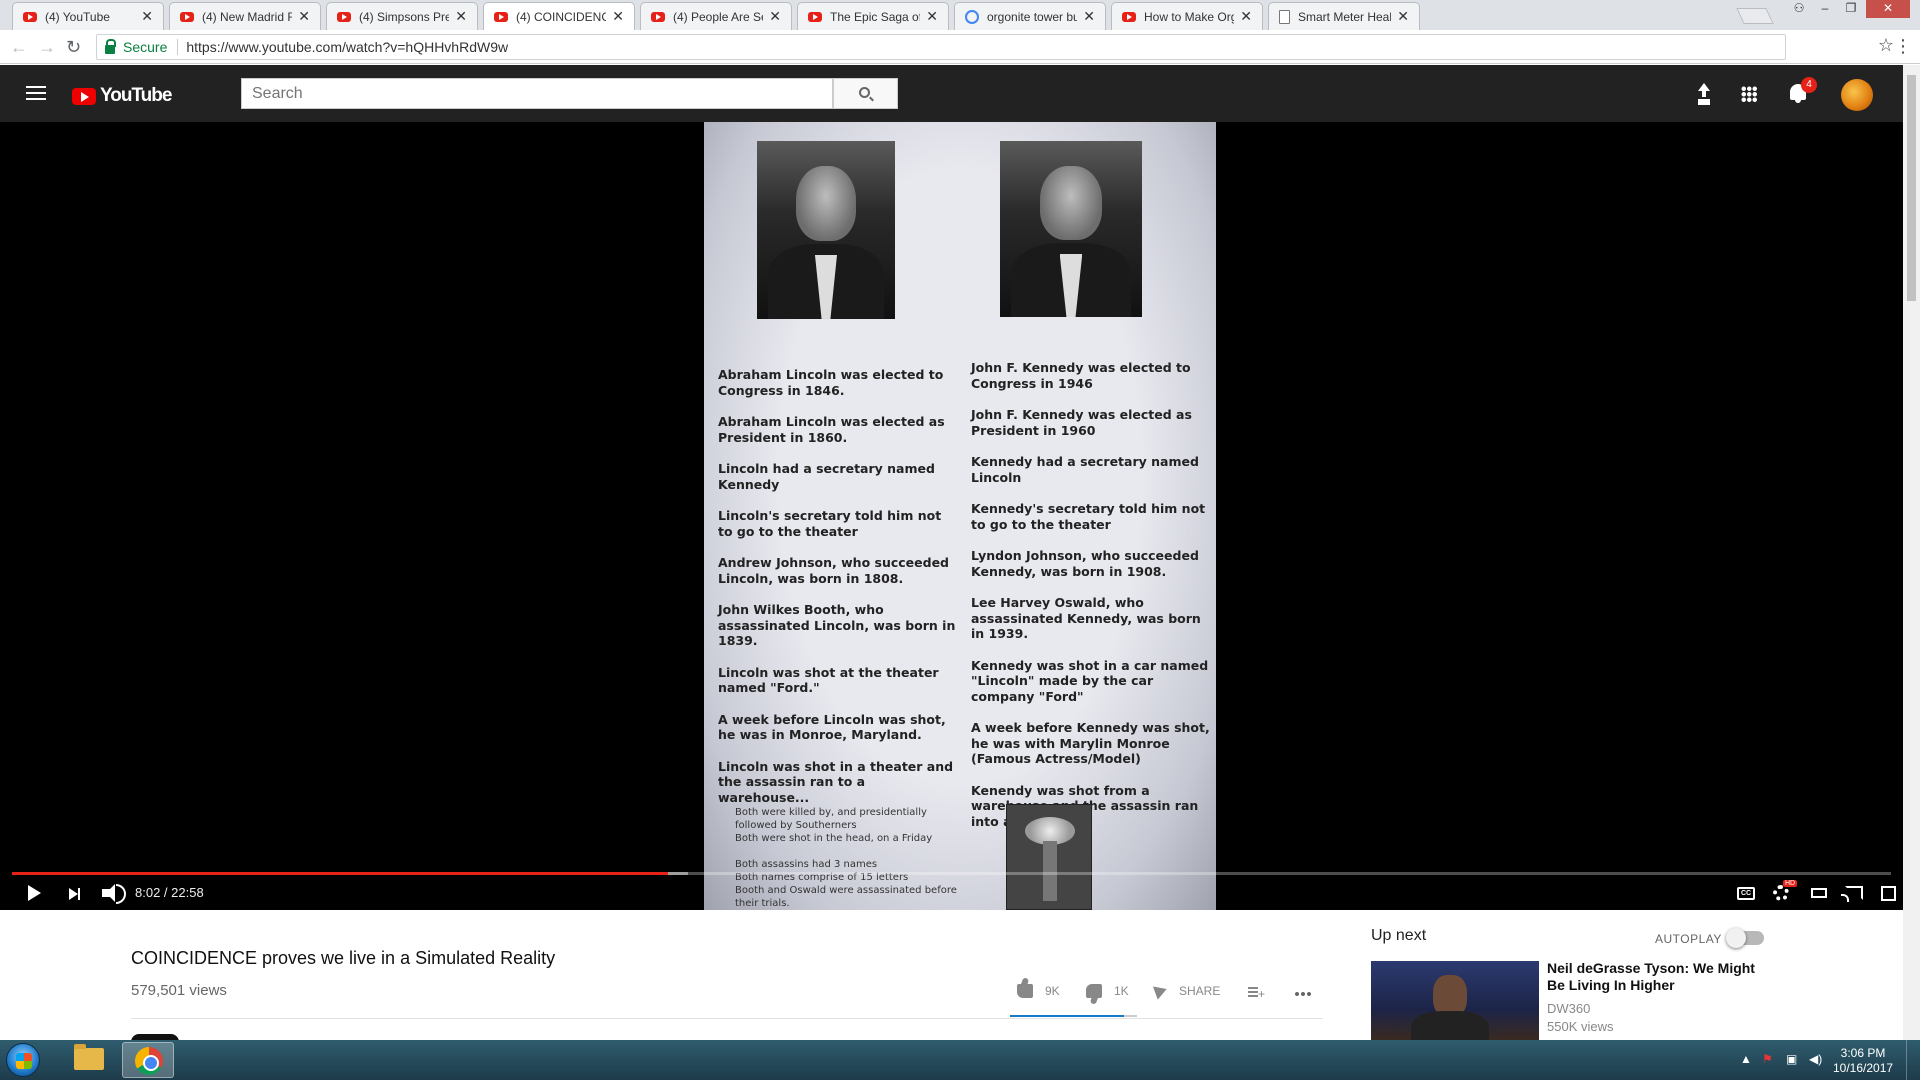  What do you see at coordinates (19, 47) in the screenshot?
I see `back-icon: ←` at bounding box center [19, 47].